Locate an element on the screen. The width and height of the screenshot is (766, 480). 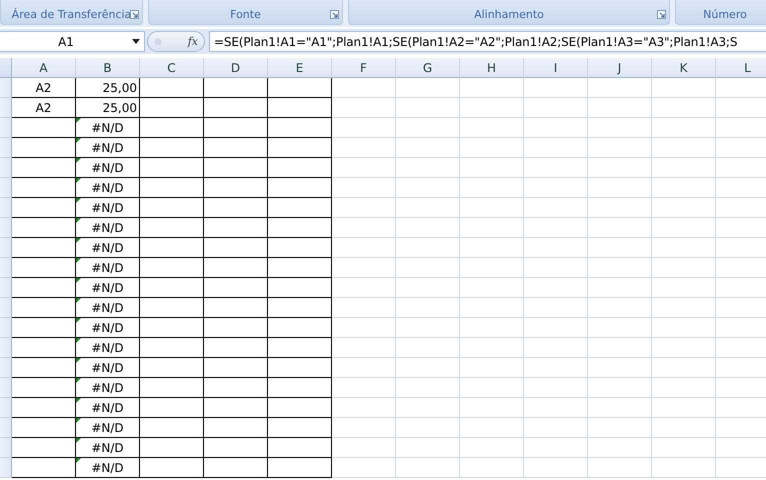
table-cell: 25,00 is located at coordinates (108, 108).